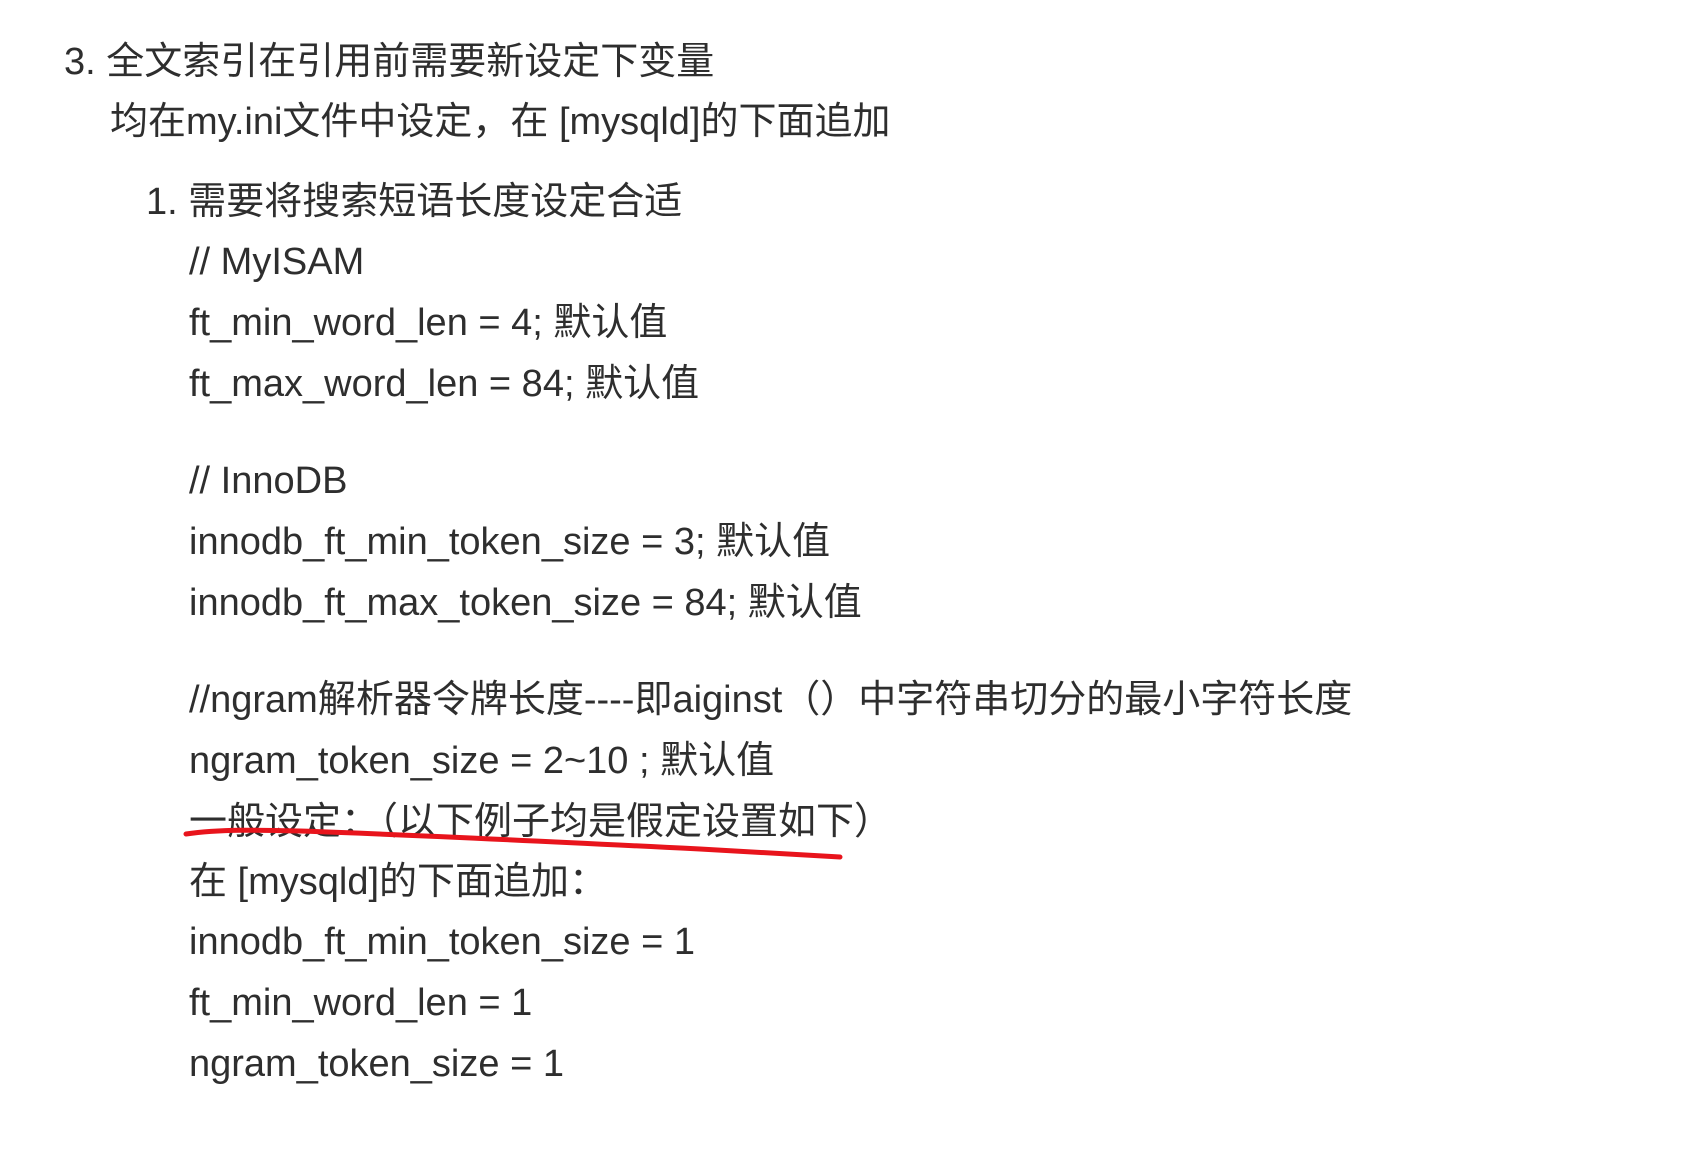 Image resolution: width=1683 pixels, height=1172 pixels. I want to click on general-ft-min-word-len: ft_min_word_len = 1, so click(361, 1003).